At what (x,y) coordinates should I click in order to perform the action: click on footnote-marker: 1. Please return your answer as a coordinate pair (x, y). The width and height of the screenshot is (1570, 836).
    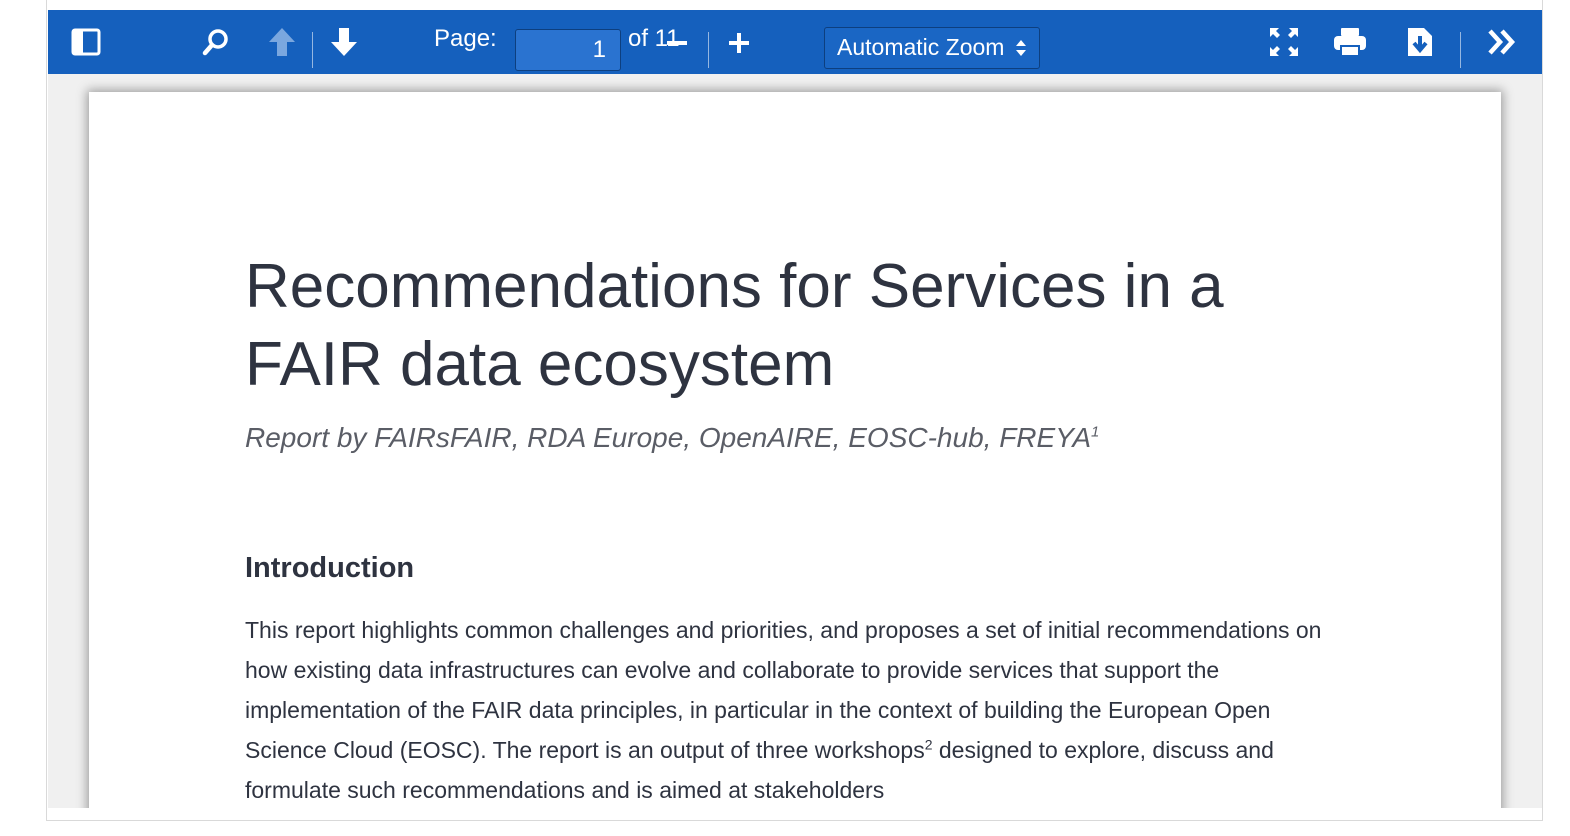
    Looking at the image, I should click on (1095, 432).